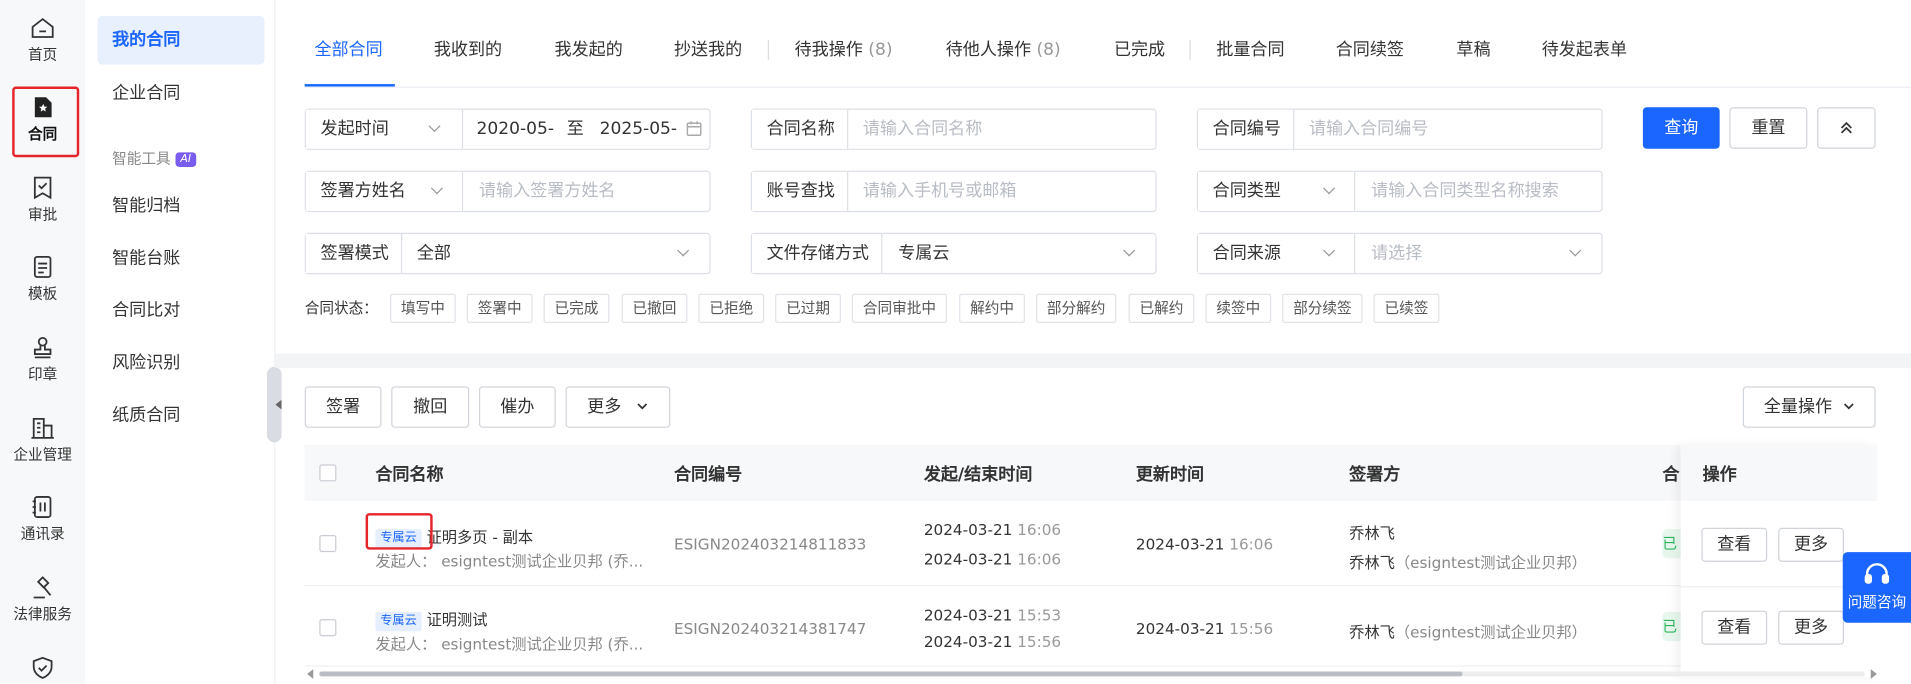 This screenshot has width=1911, height=684. I want to click on nav-seal: 印章, so click(42, 359).